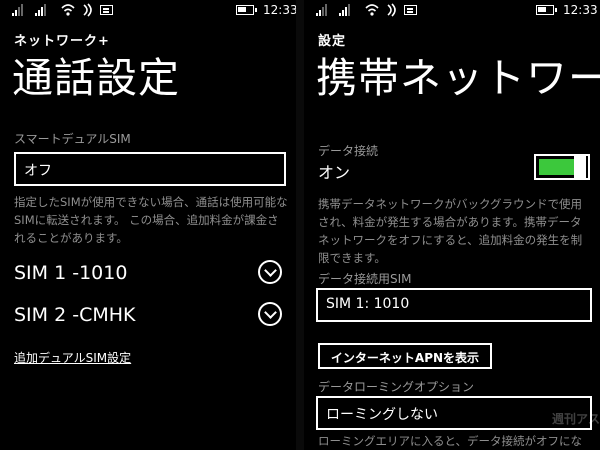  What do you see at coordinates (150, 317) in the screenshot?
I see `sim2-row: SIM 2 -CMHK` at bounding box center [150, 317].